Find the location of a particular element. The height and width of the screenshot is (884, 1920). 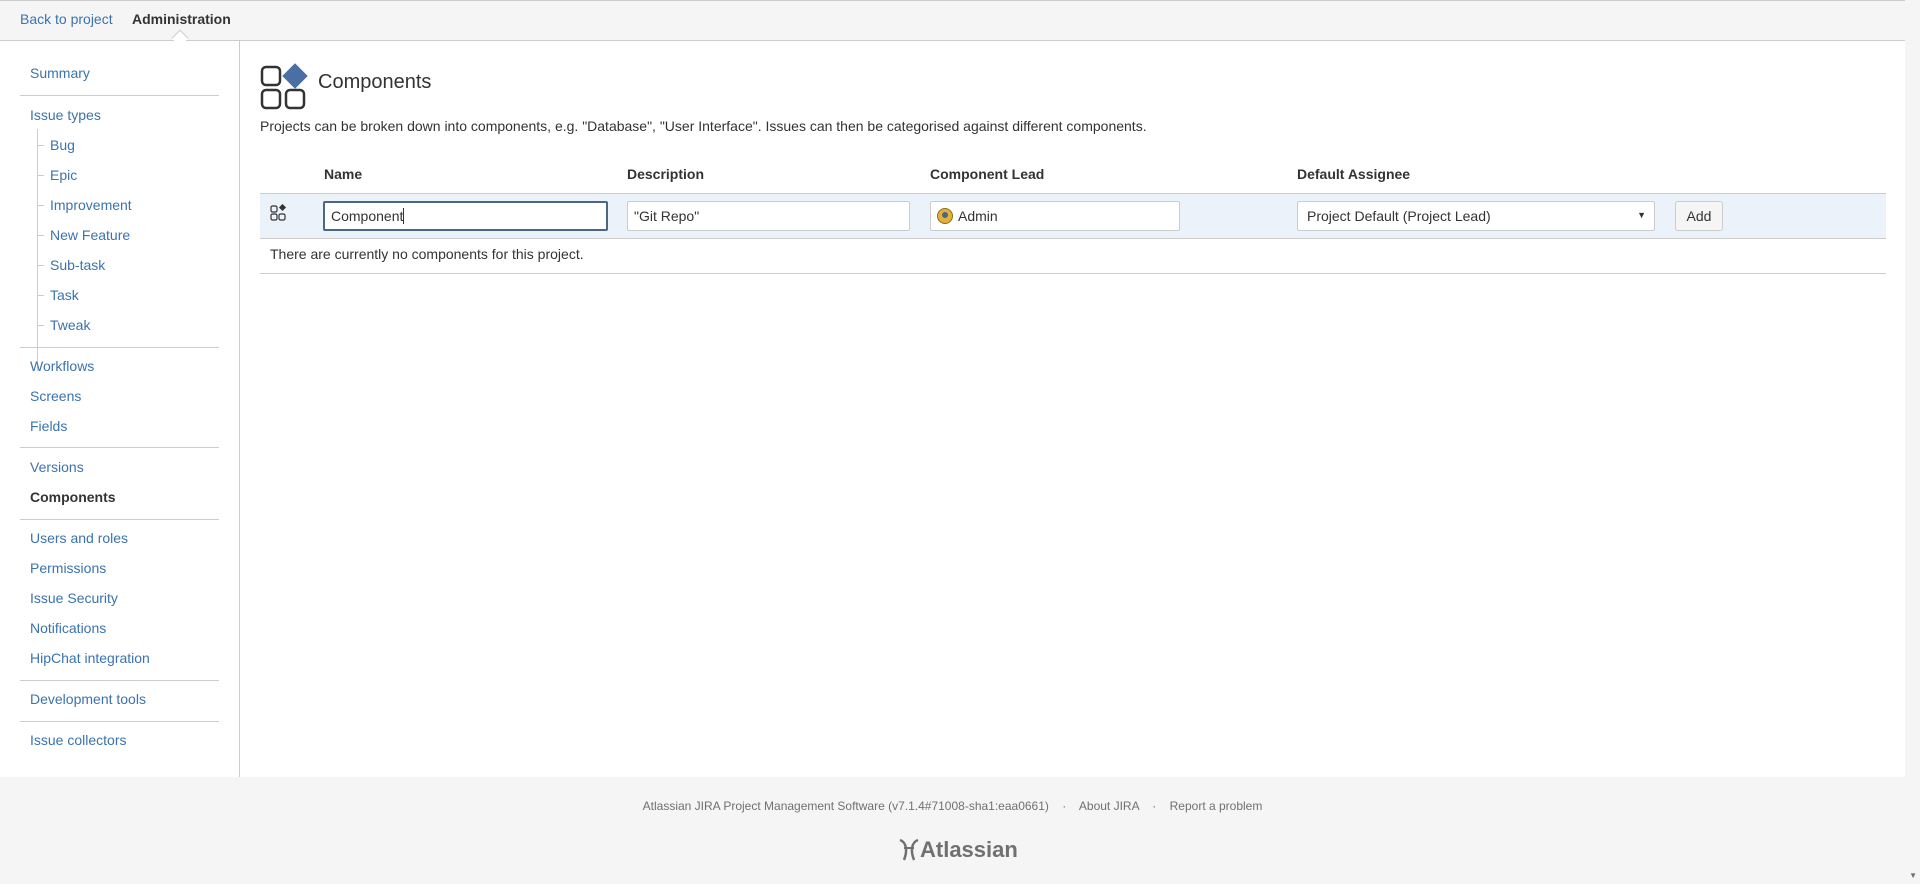

sidebar-item-tweak: Tweak is located at coordinates (70, 325).